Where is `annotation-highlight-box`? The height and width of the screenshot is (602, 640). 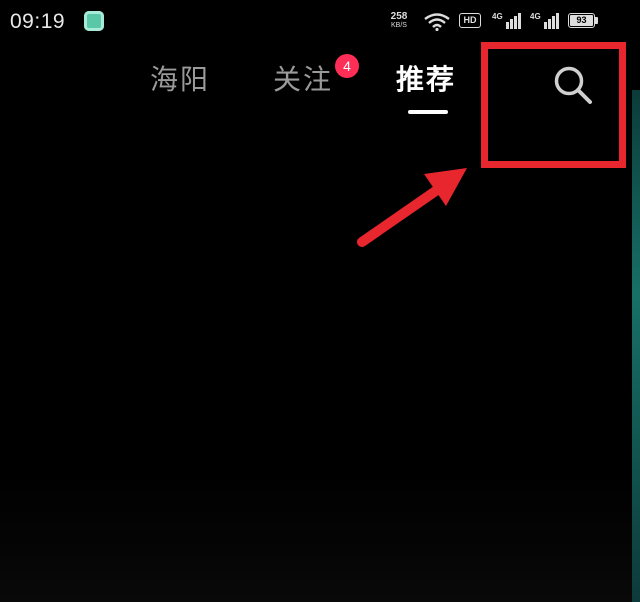 annotation-highlight-box is located at coordinates (553, 105).